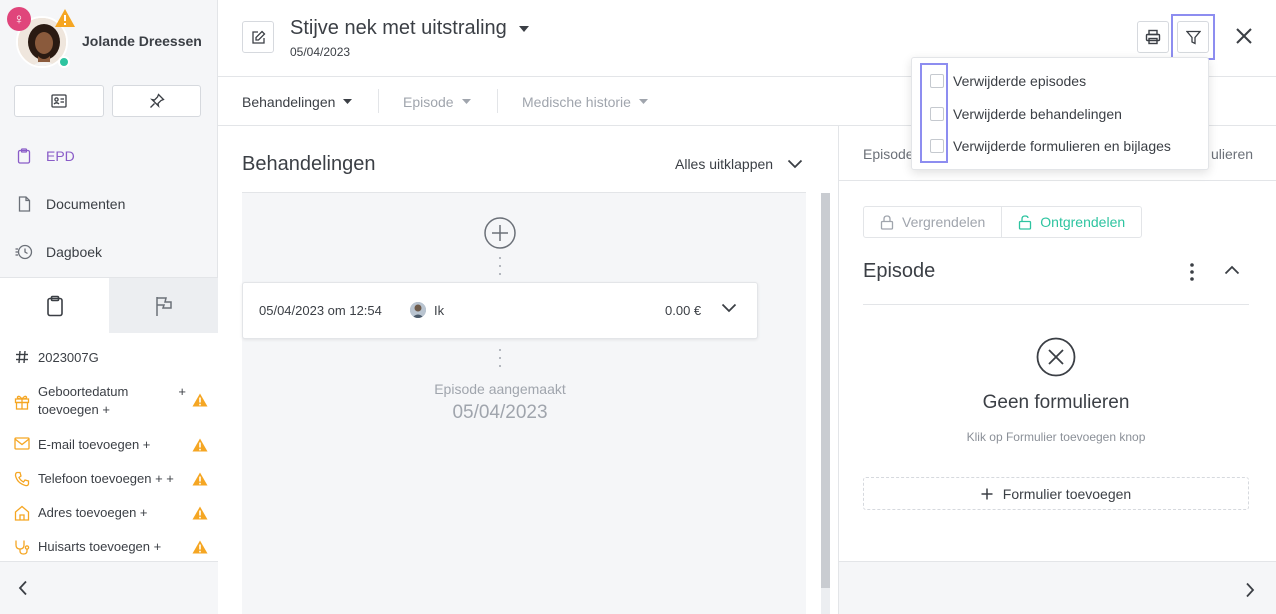 The width and height of the screenshot is (1276, 614). Describe the element at coordinates (109, 587) in the screenshot. I see `collapse-sidebar-button` at that location.